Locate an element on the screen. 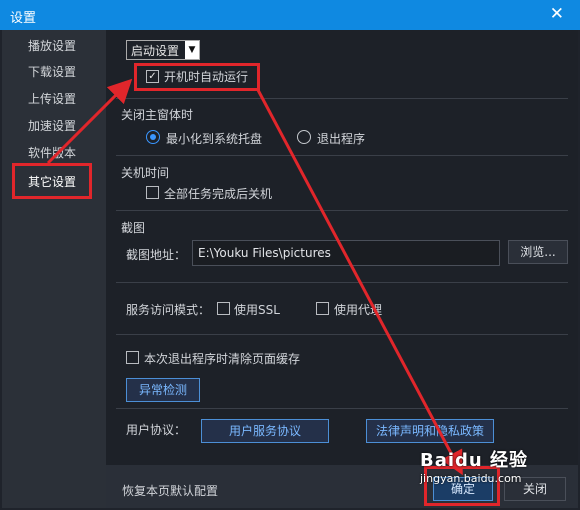 Image resolution: width=580 pixels, height=510 pixels. watermark-text: Baidu 经验 is located at coordinates (474, 460).